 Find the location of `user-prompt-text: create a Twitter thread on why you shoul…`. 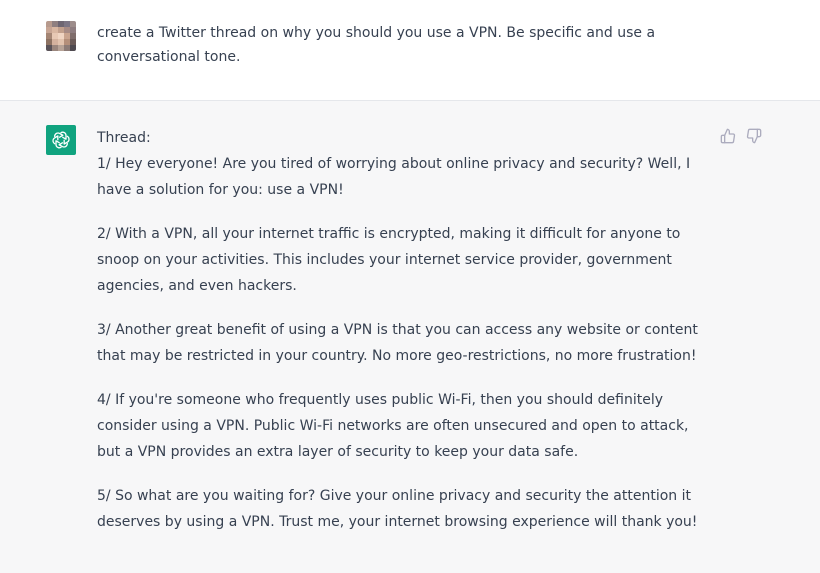

user-prompt-text: create a Twitter thread on why you shoul… is located at coordinates (376, 45).